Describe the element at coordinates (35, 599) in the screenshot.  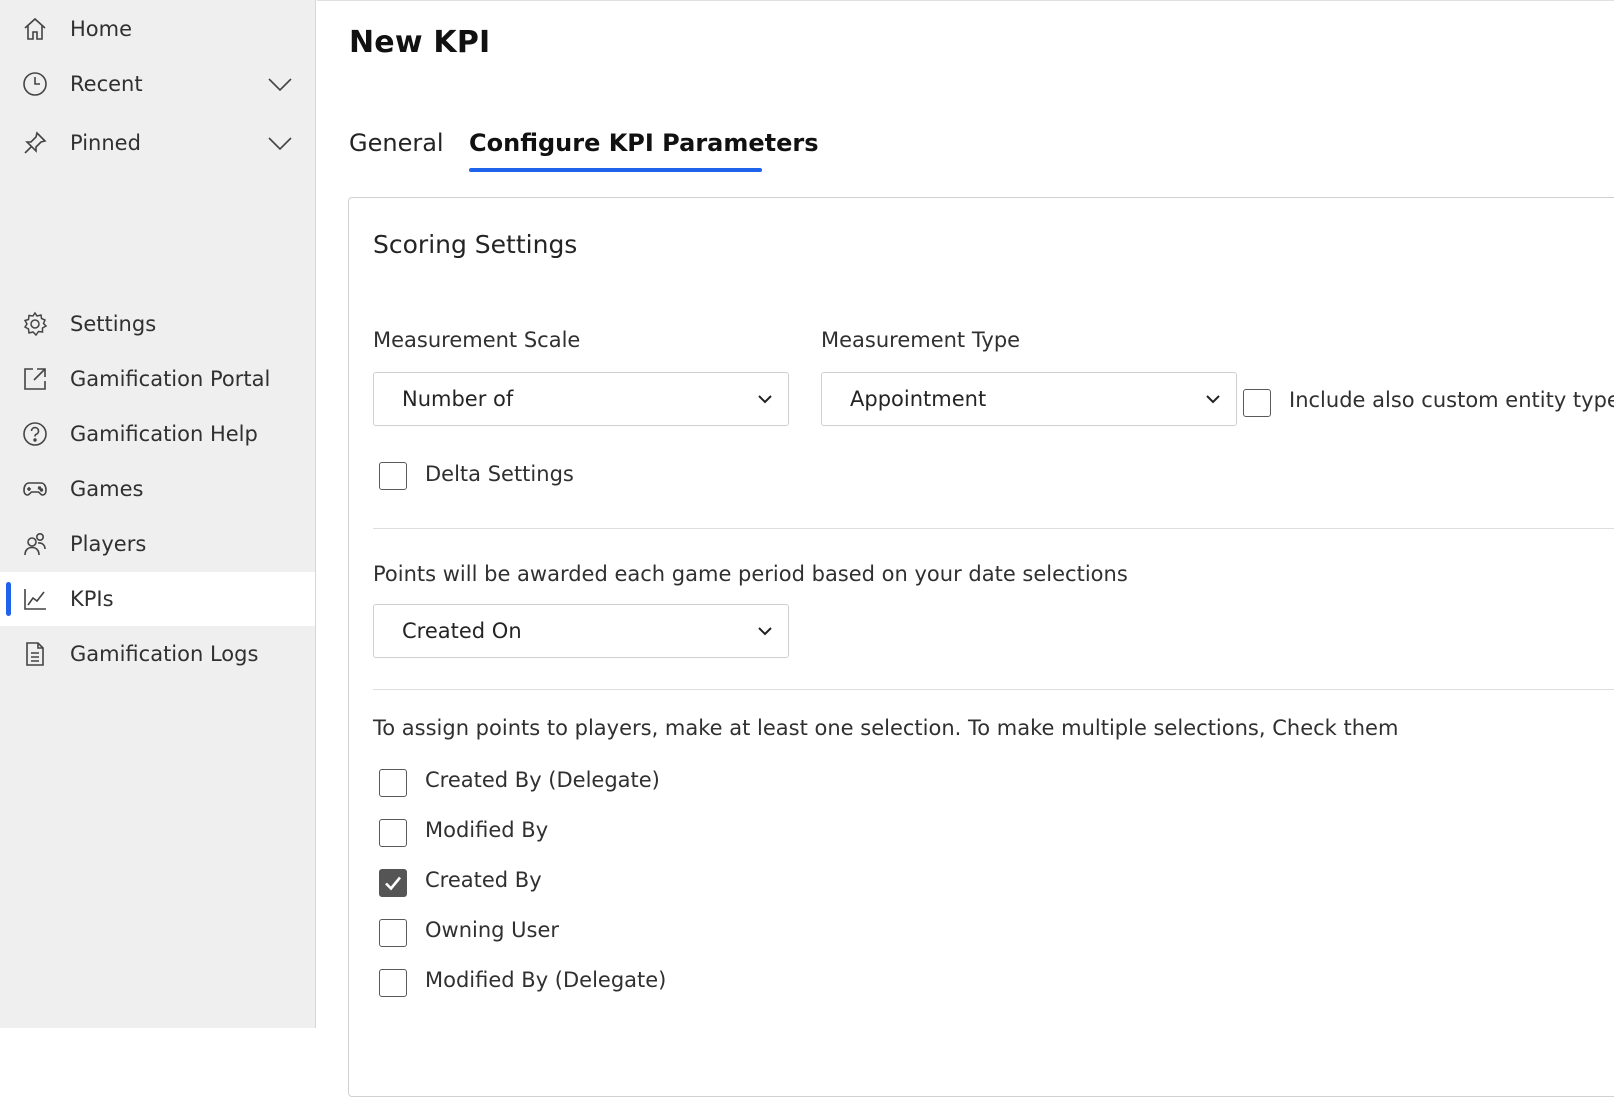
I see `line-chart-icon` at that location.